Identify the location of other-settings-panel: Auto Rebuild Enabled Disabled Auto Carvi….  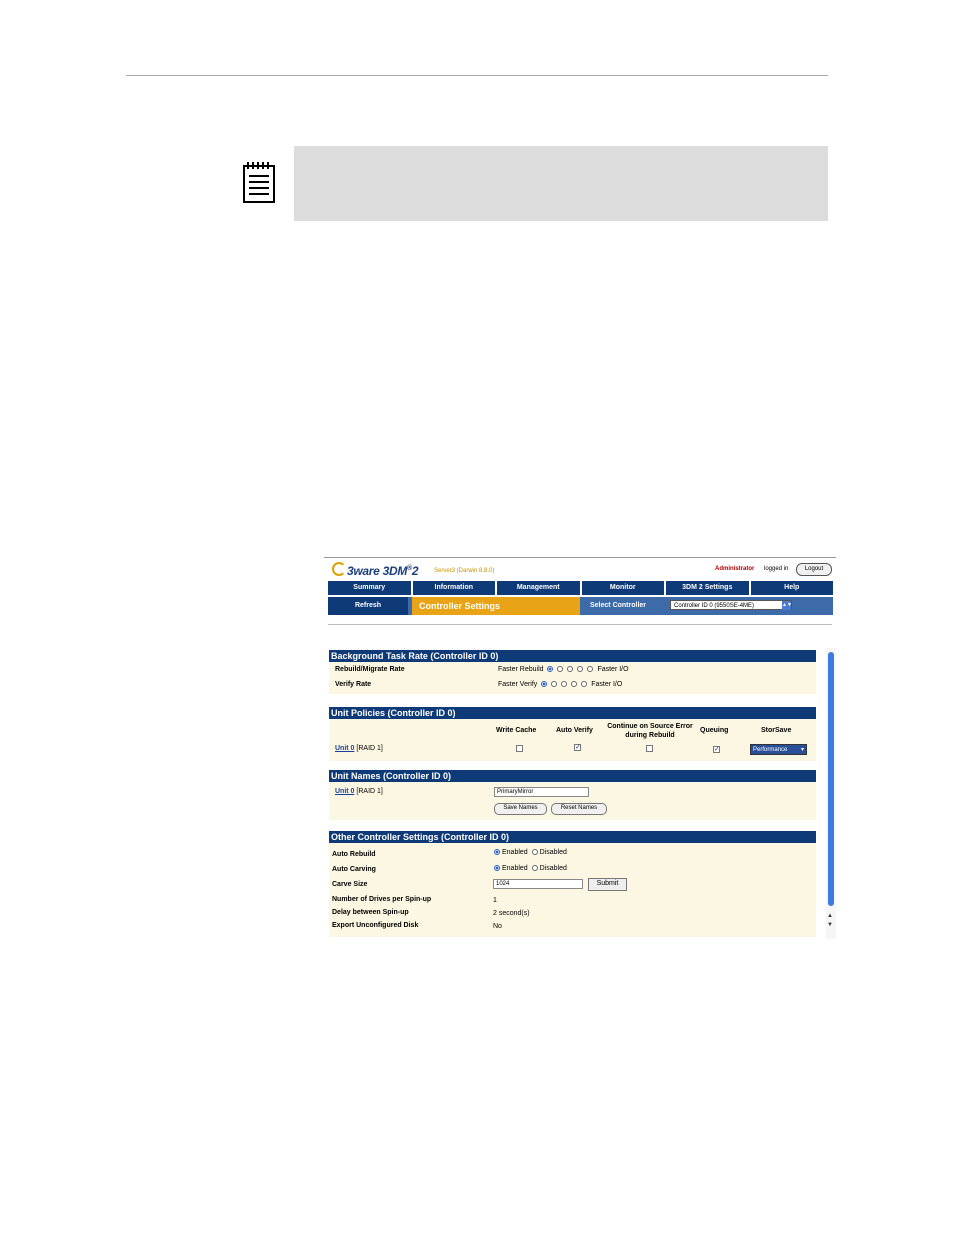
(572, 890).